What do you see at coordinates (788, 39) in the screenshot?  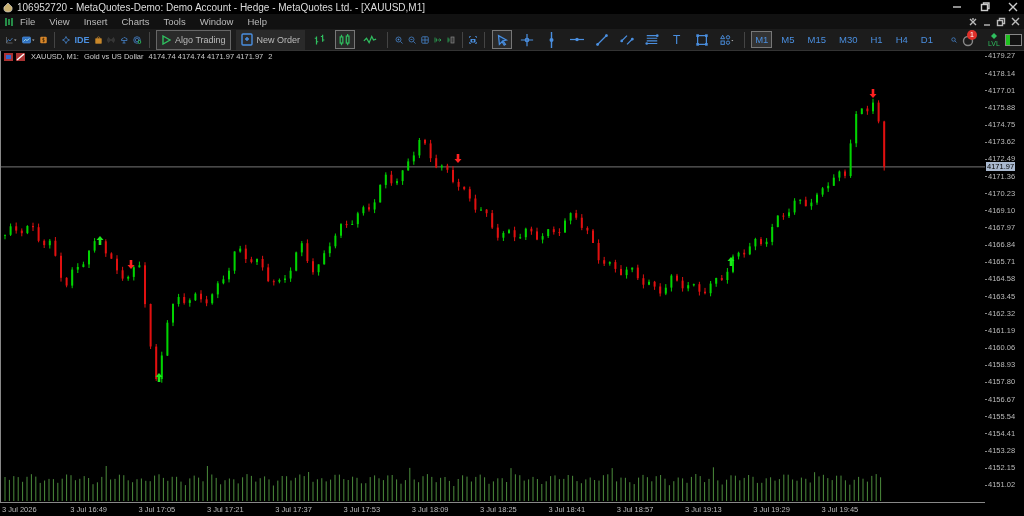 I see `timeframe-button: M5` at bounding box center [788, 39].